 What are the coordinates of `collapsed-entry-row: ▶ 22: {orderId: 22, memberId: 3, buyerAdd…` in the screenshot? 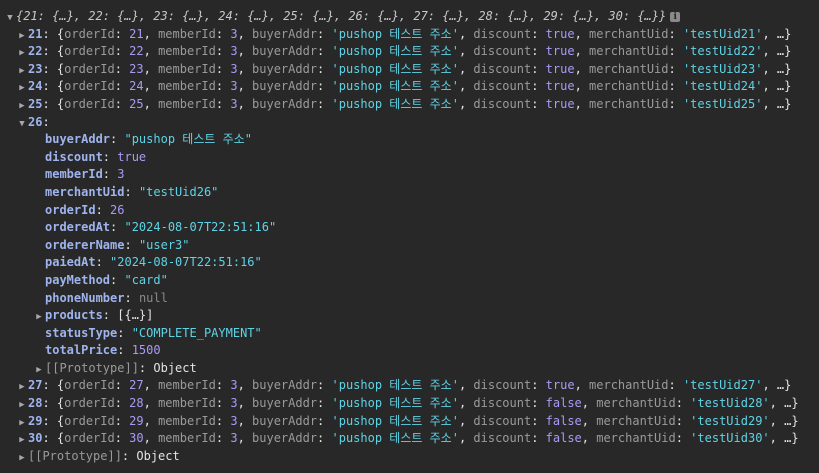 It's located at (409, 52).